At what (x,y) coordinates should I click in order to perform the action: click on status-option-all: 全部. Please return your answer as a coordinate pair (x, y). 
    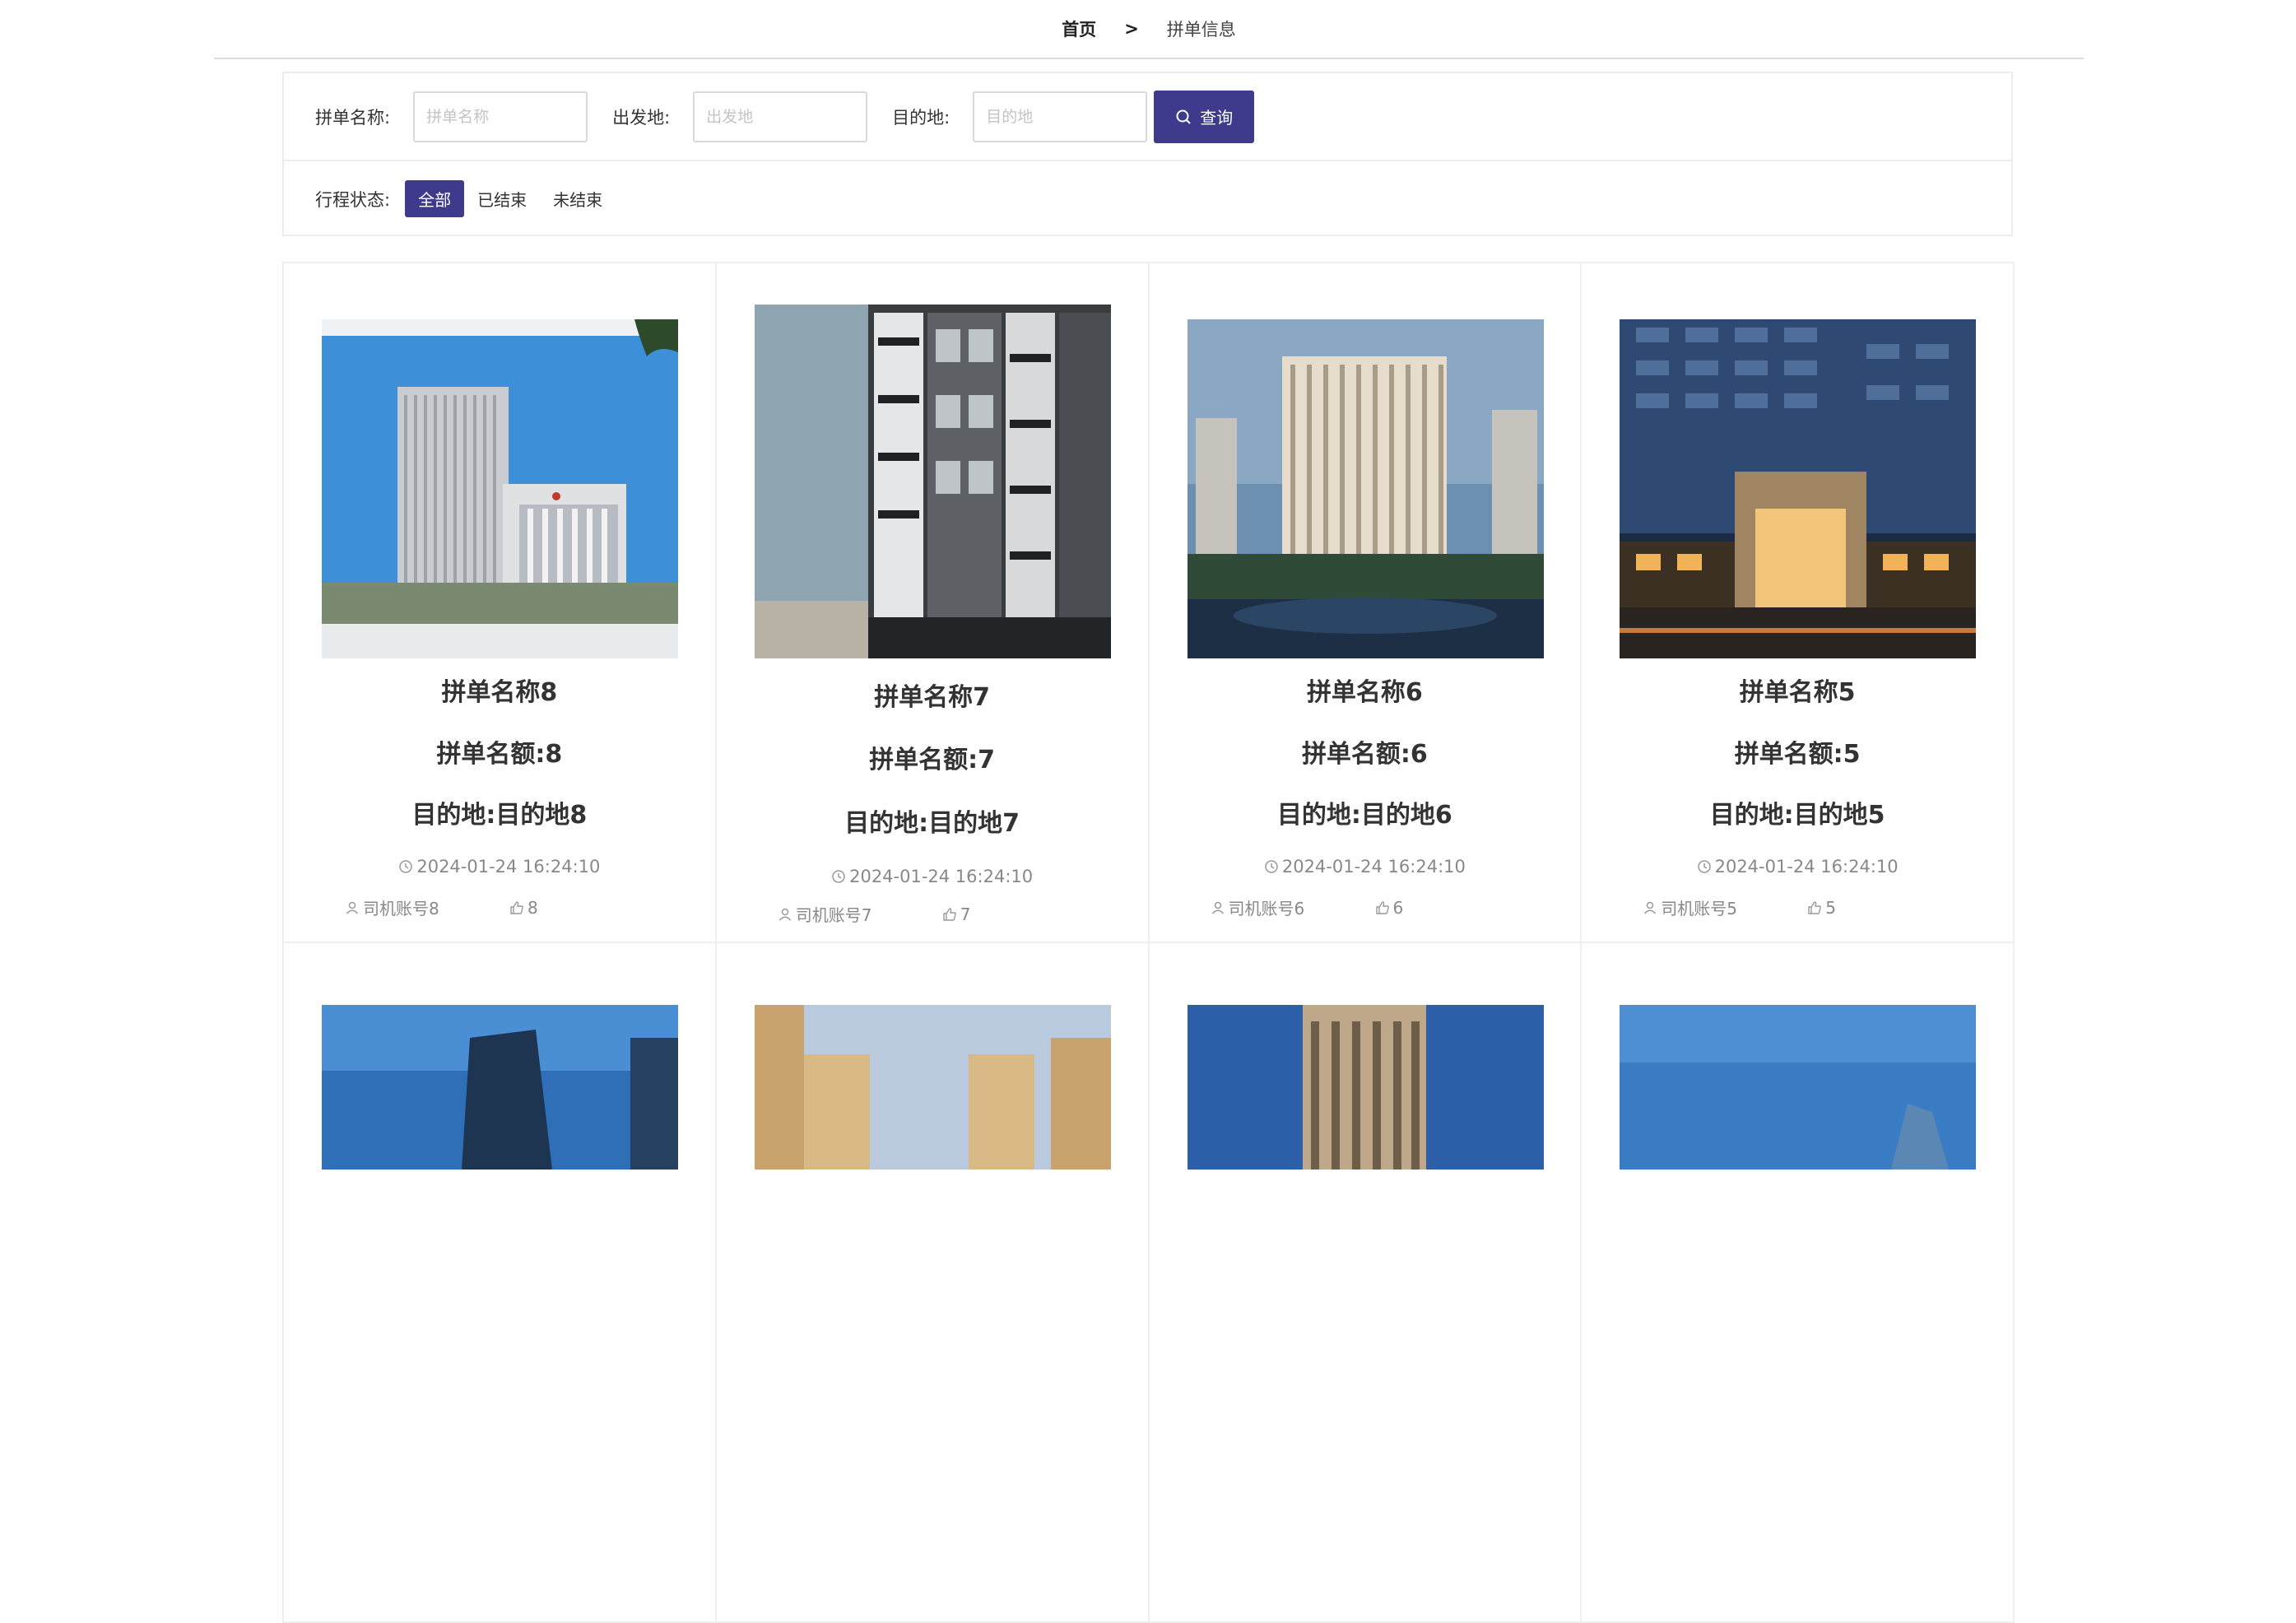
    Looking at the image, I should click on (435, 198).